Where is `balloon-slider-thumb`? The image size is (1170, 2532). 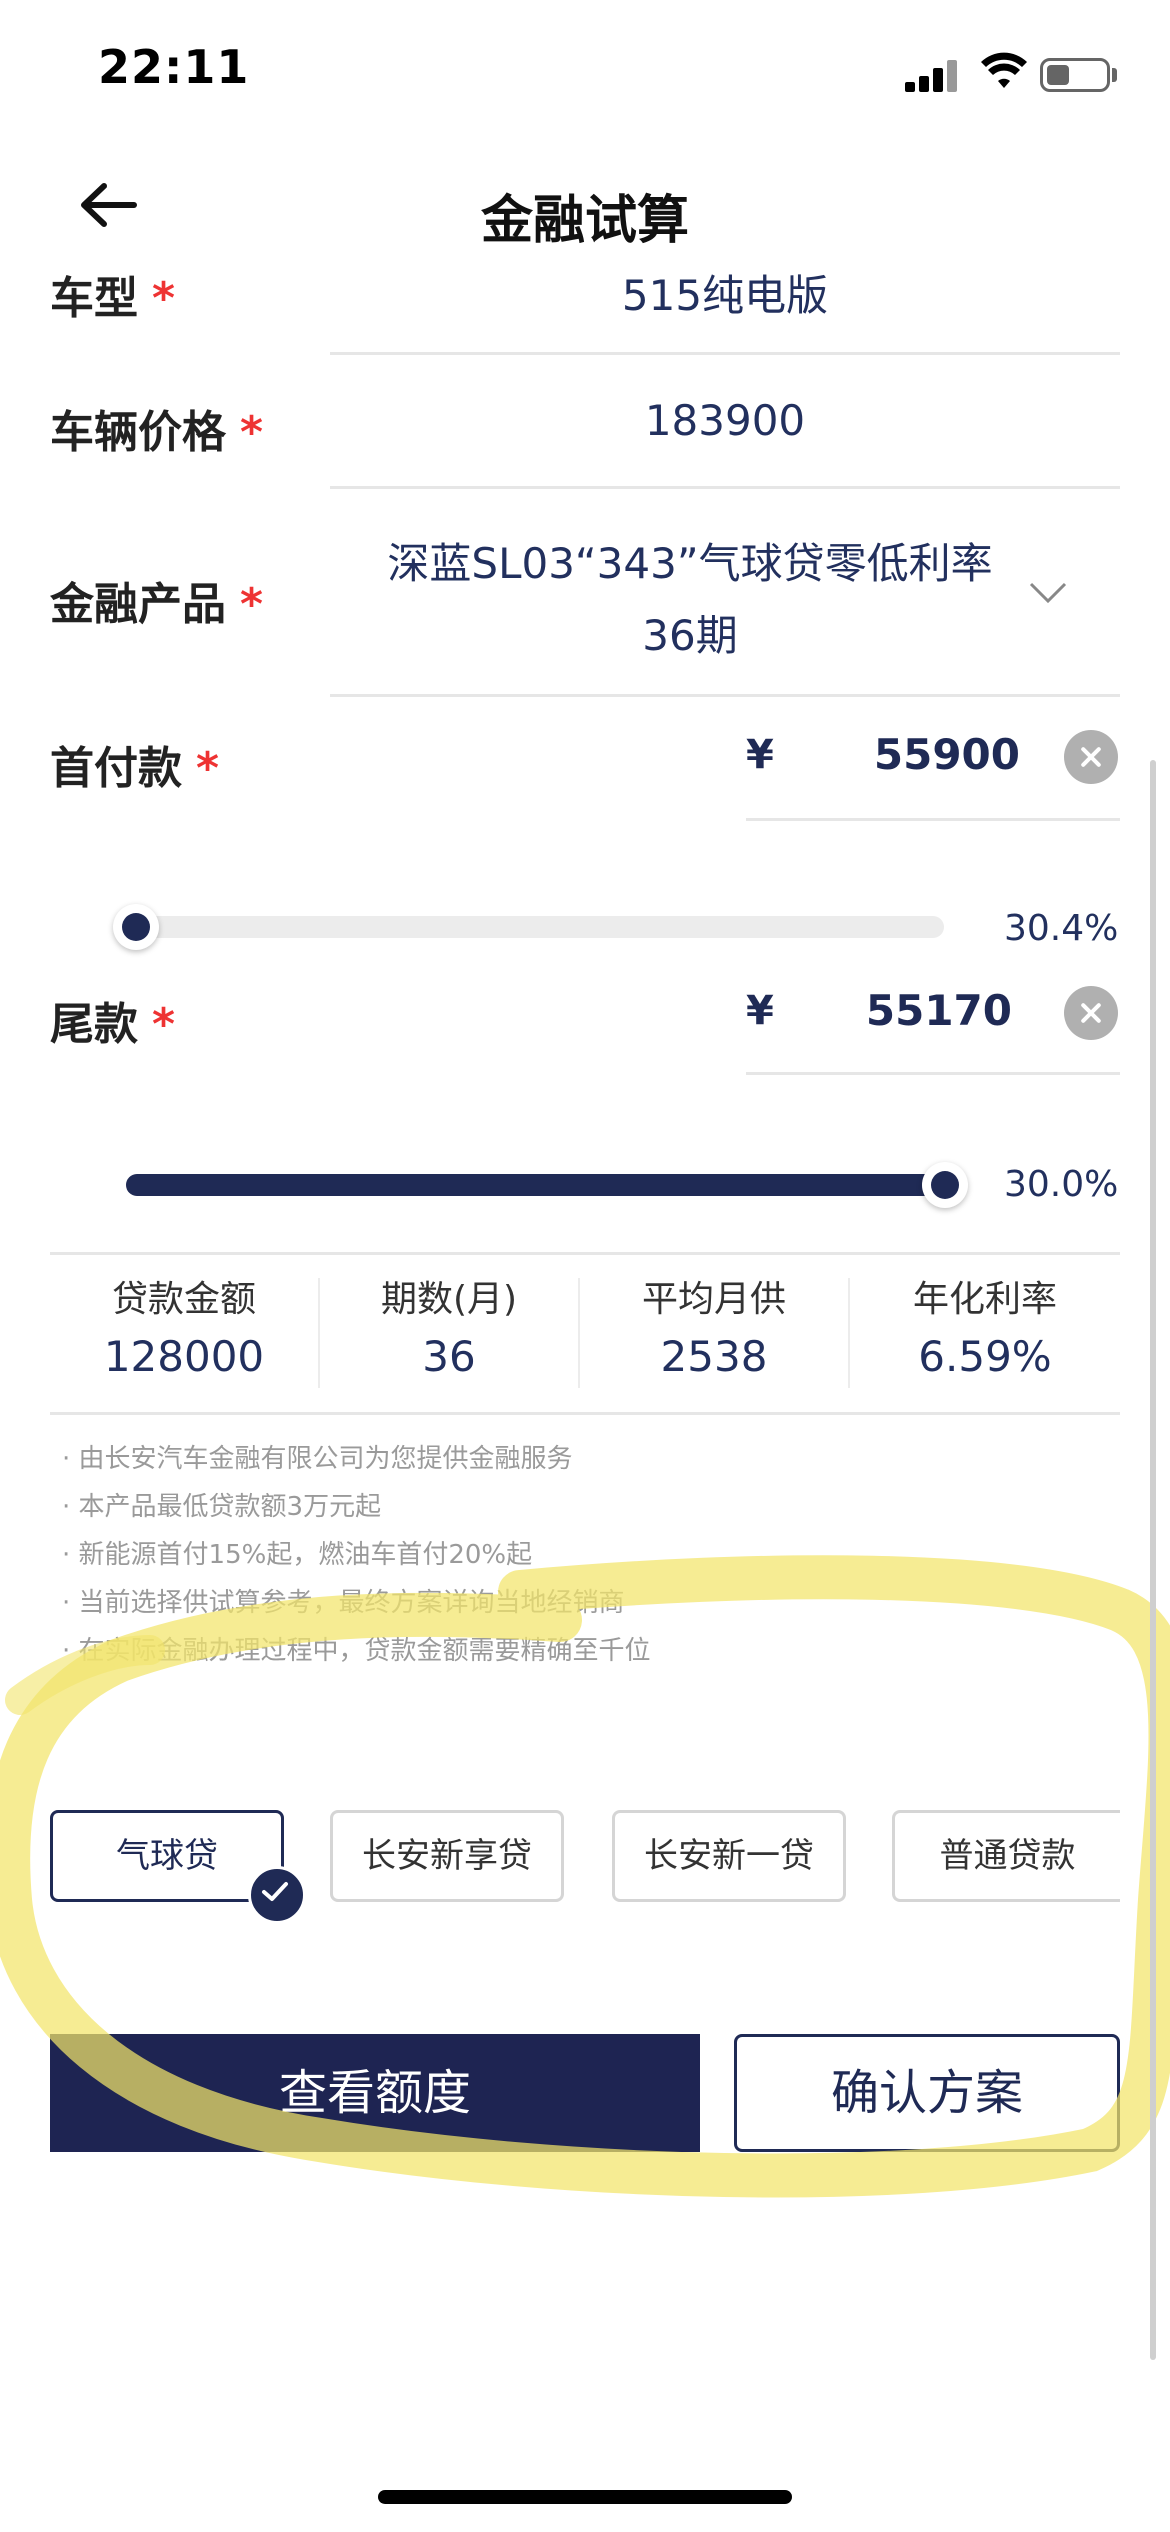
balloon-slider-thumb is located at coordinates (945, 1185).